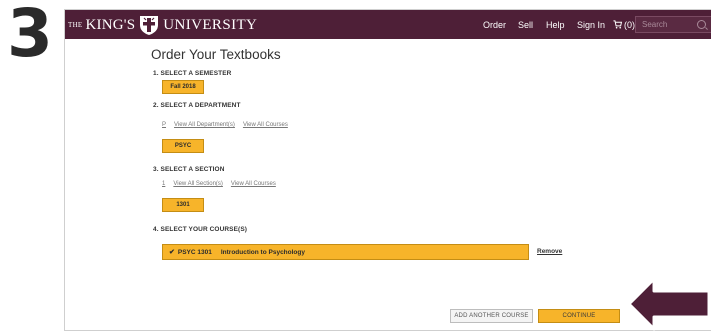 This screenshot has height=333, width=711. I want to click on section-filter-link: 1, so click(163, 184).